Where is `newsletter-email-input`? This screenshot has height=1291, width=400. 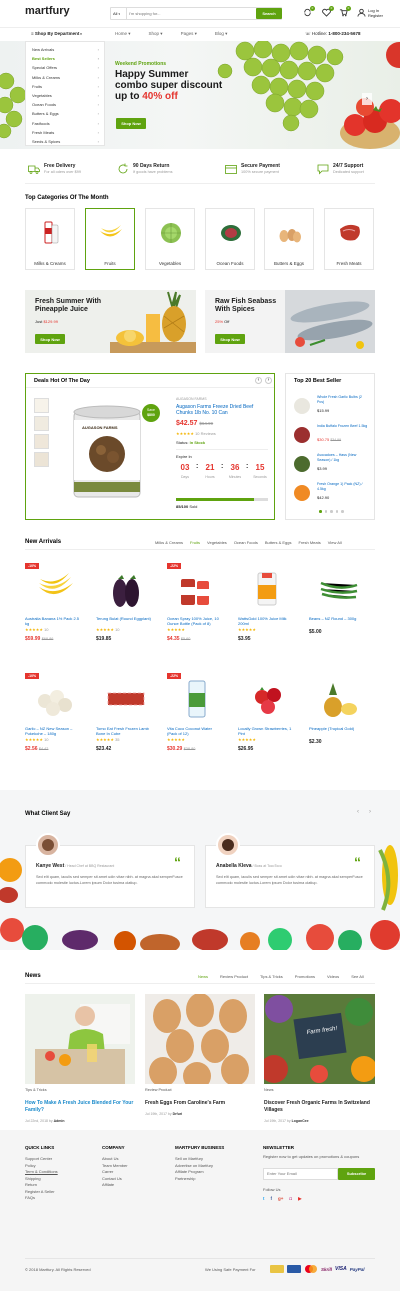 newsletter-email-input is located at coordinates (300, 1173).